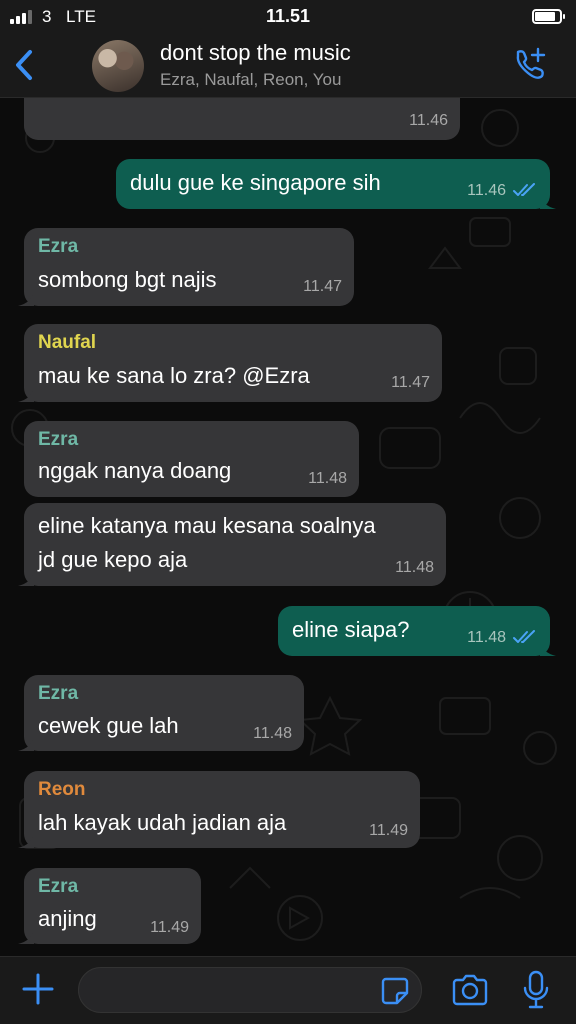  I want to click on attach-button, so click(38, 989).